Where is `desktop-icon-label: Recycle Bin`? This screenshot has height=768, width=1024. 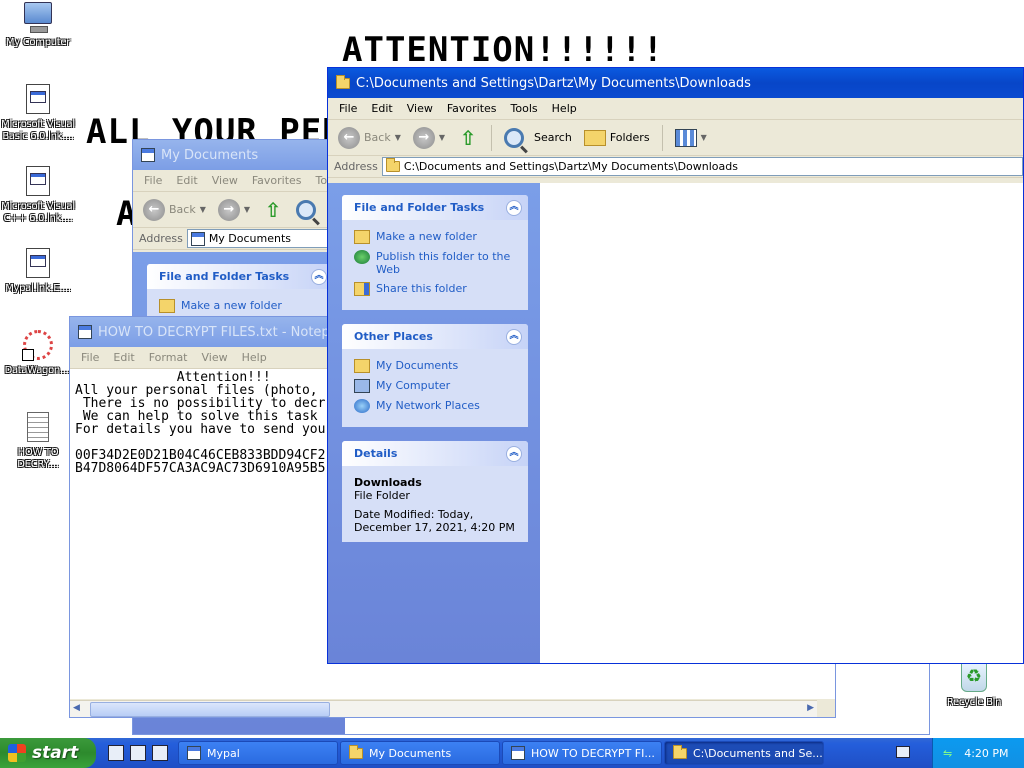
desktop-icon-label: Recycle Bin is located at coordinates (974, 702).